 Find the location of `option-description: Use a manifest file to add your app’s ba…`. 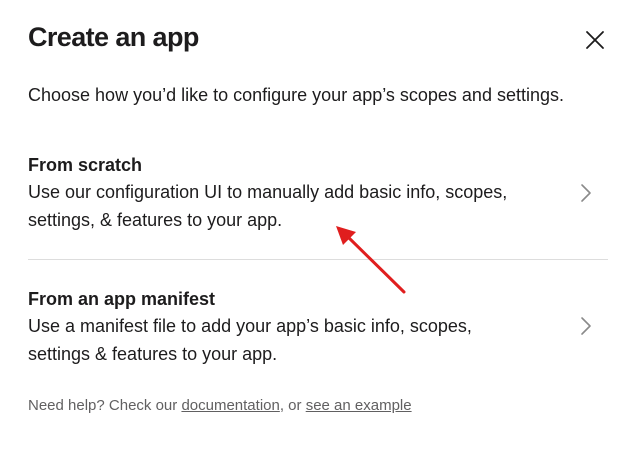

option-description: Use a manifest file to add your app’s ba… is located at coordinates (250, 340).